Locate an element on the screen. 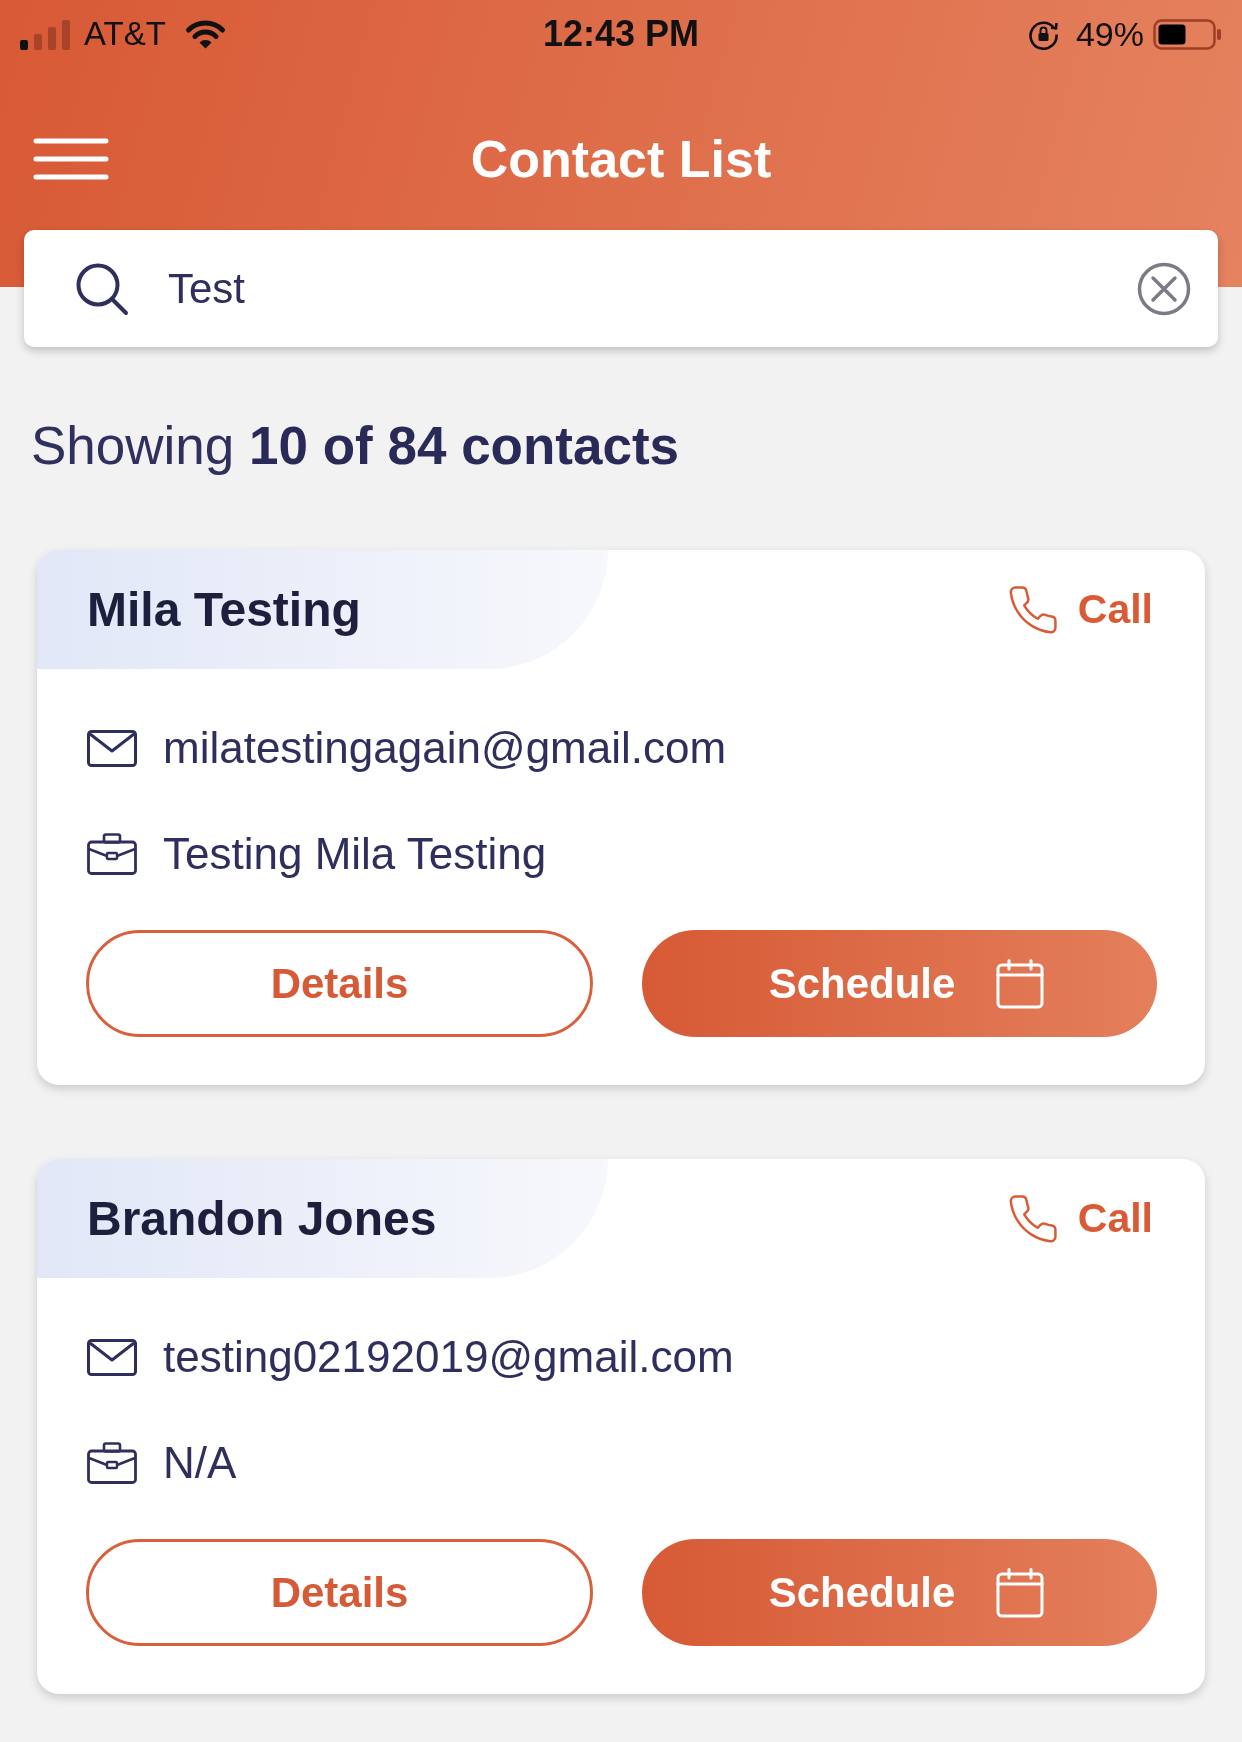  menu-icon is located at coordinates (71, 159).